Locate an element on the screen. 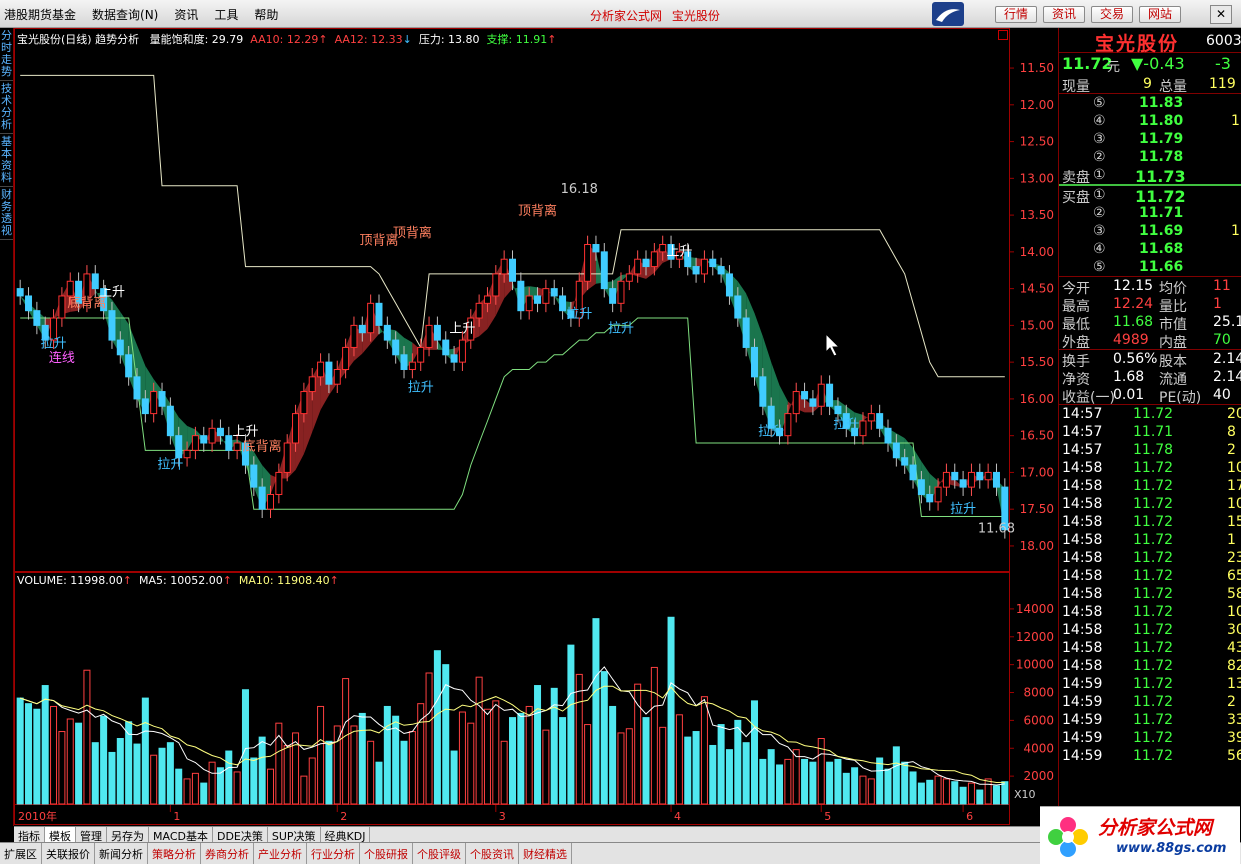 The image size is (1241, 864). bottom-link-4: 券商分析 is located at coordinates (227, 853).